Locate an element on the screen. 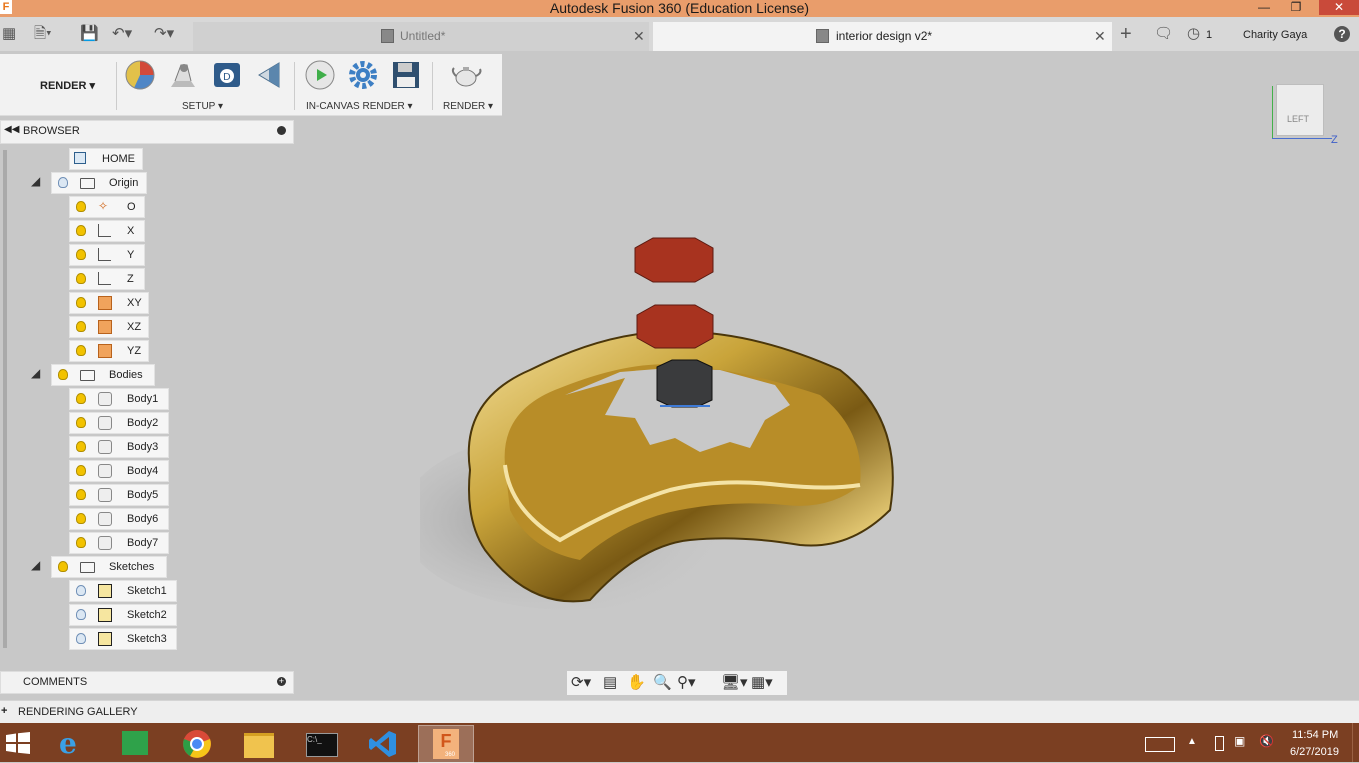  undo-icon: ↶▾ is located at coordinates (122, 34).